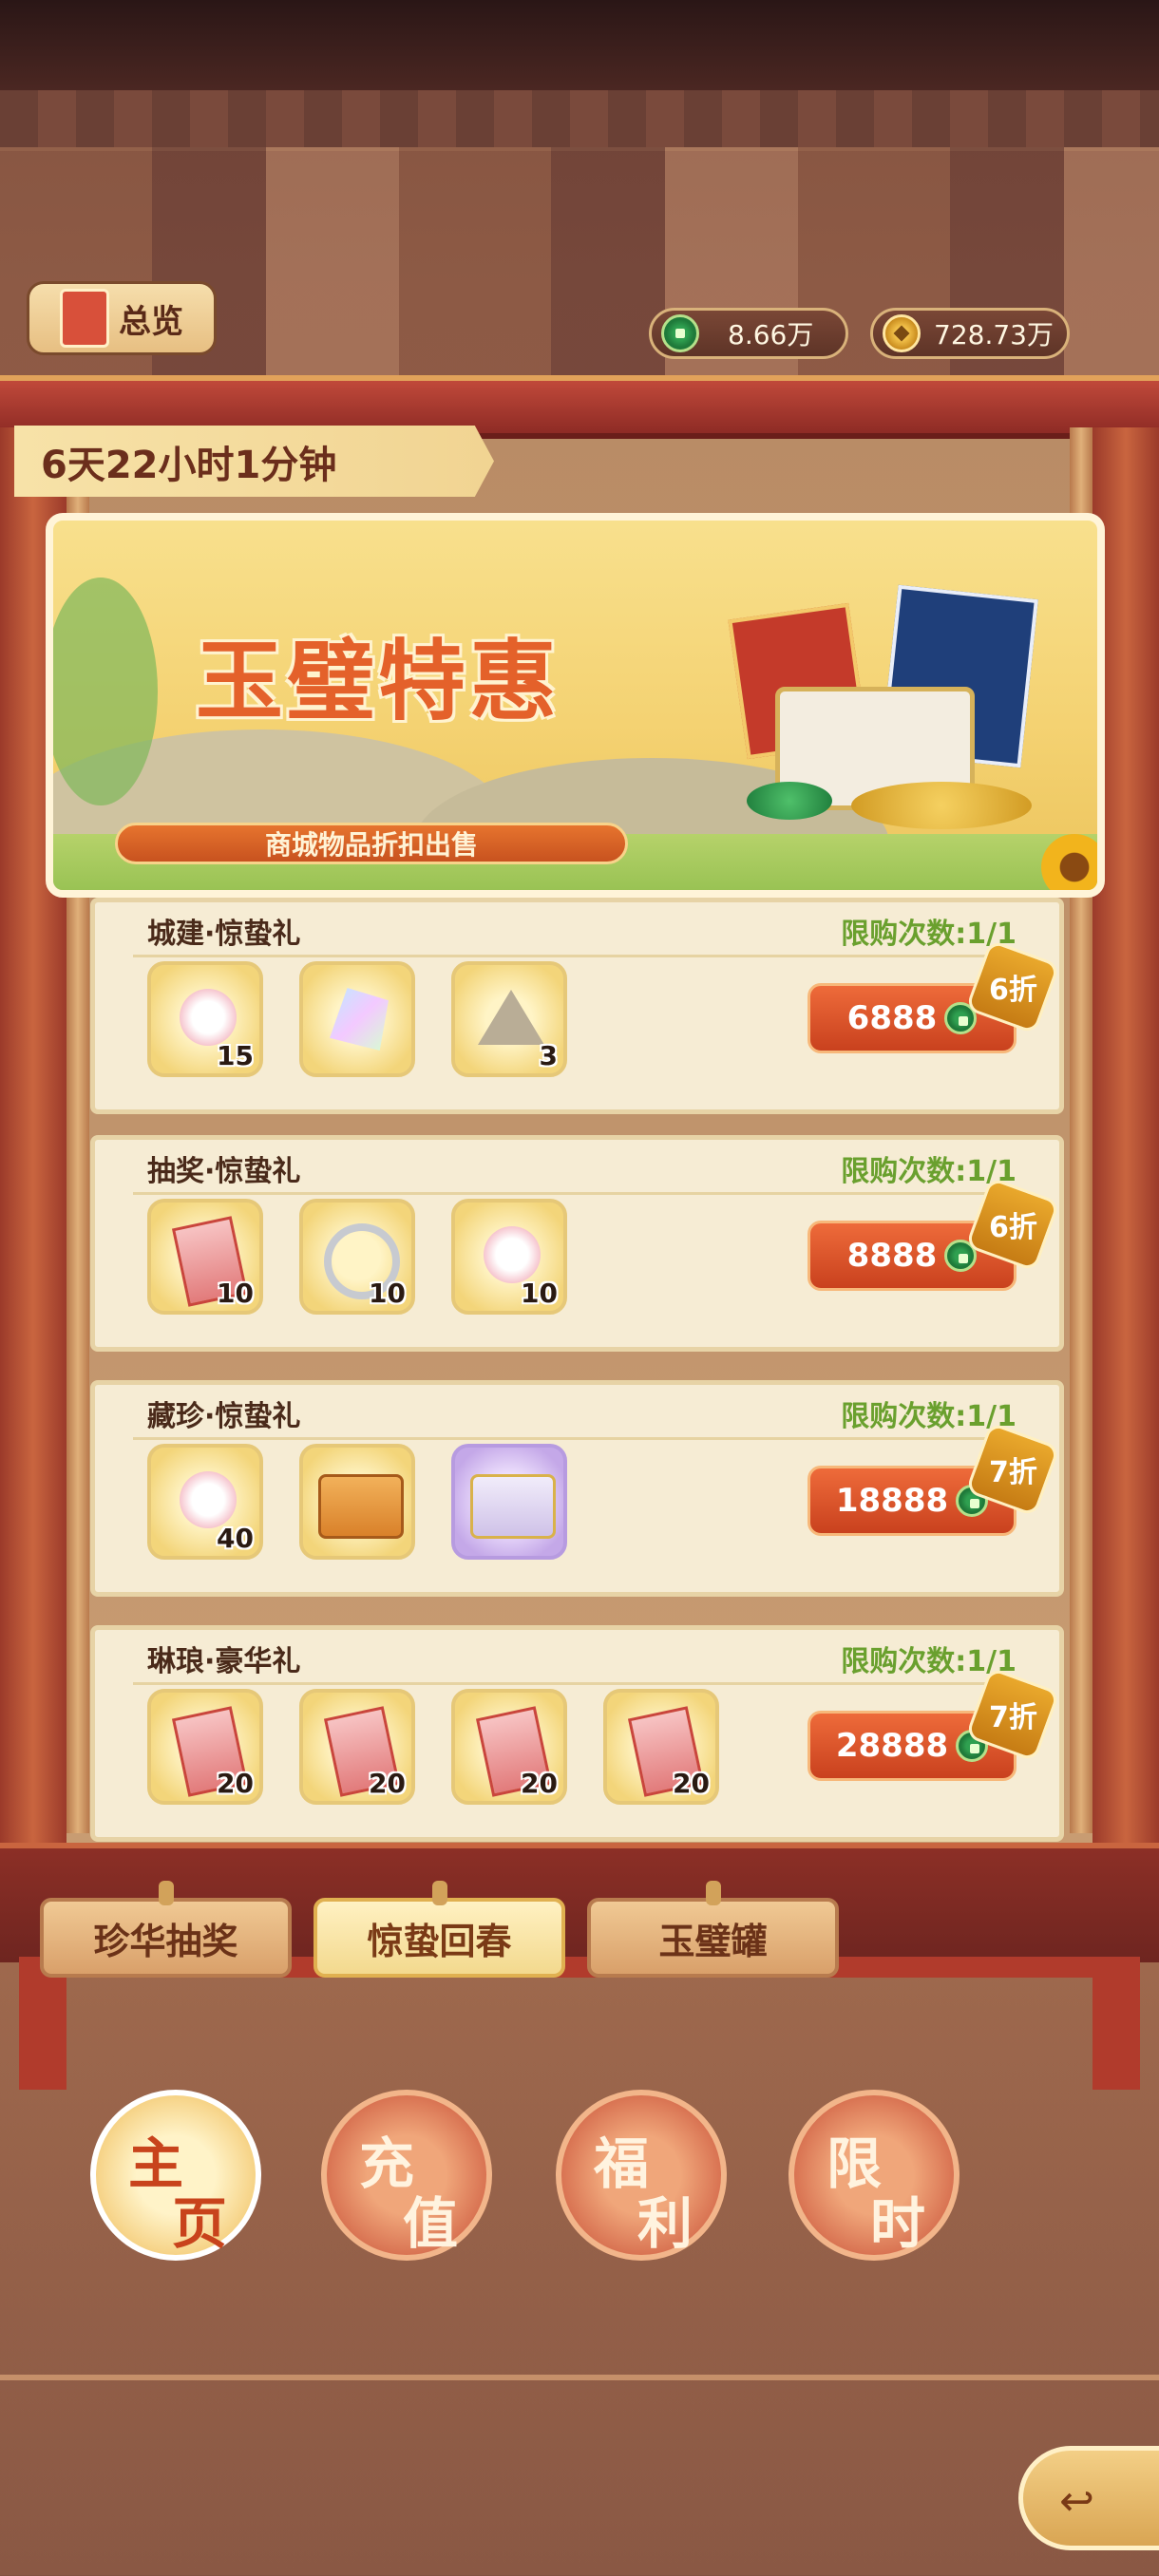 The width and height of the screenshot is (1159, 2576). What do you see at coordinates (902, 333) in the screenshot?
I see `copper-coin-icon` at bounding box center [902, 333].